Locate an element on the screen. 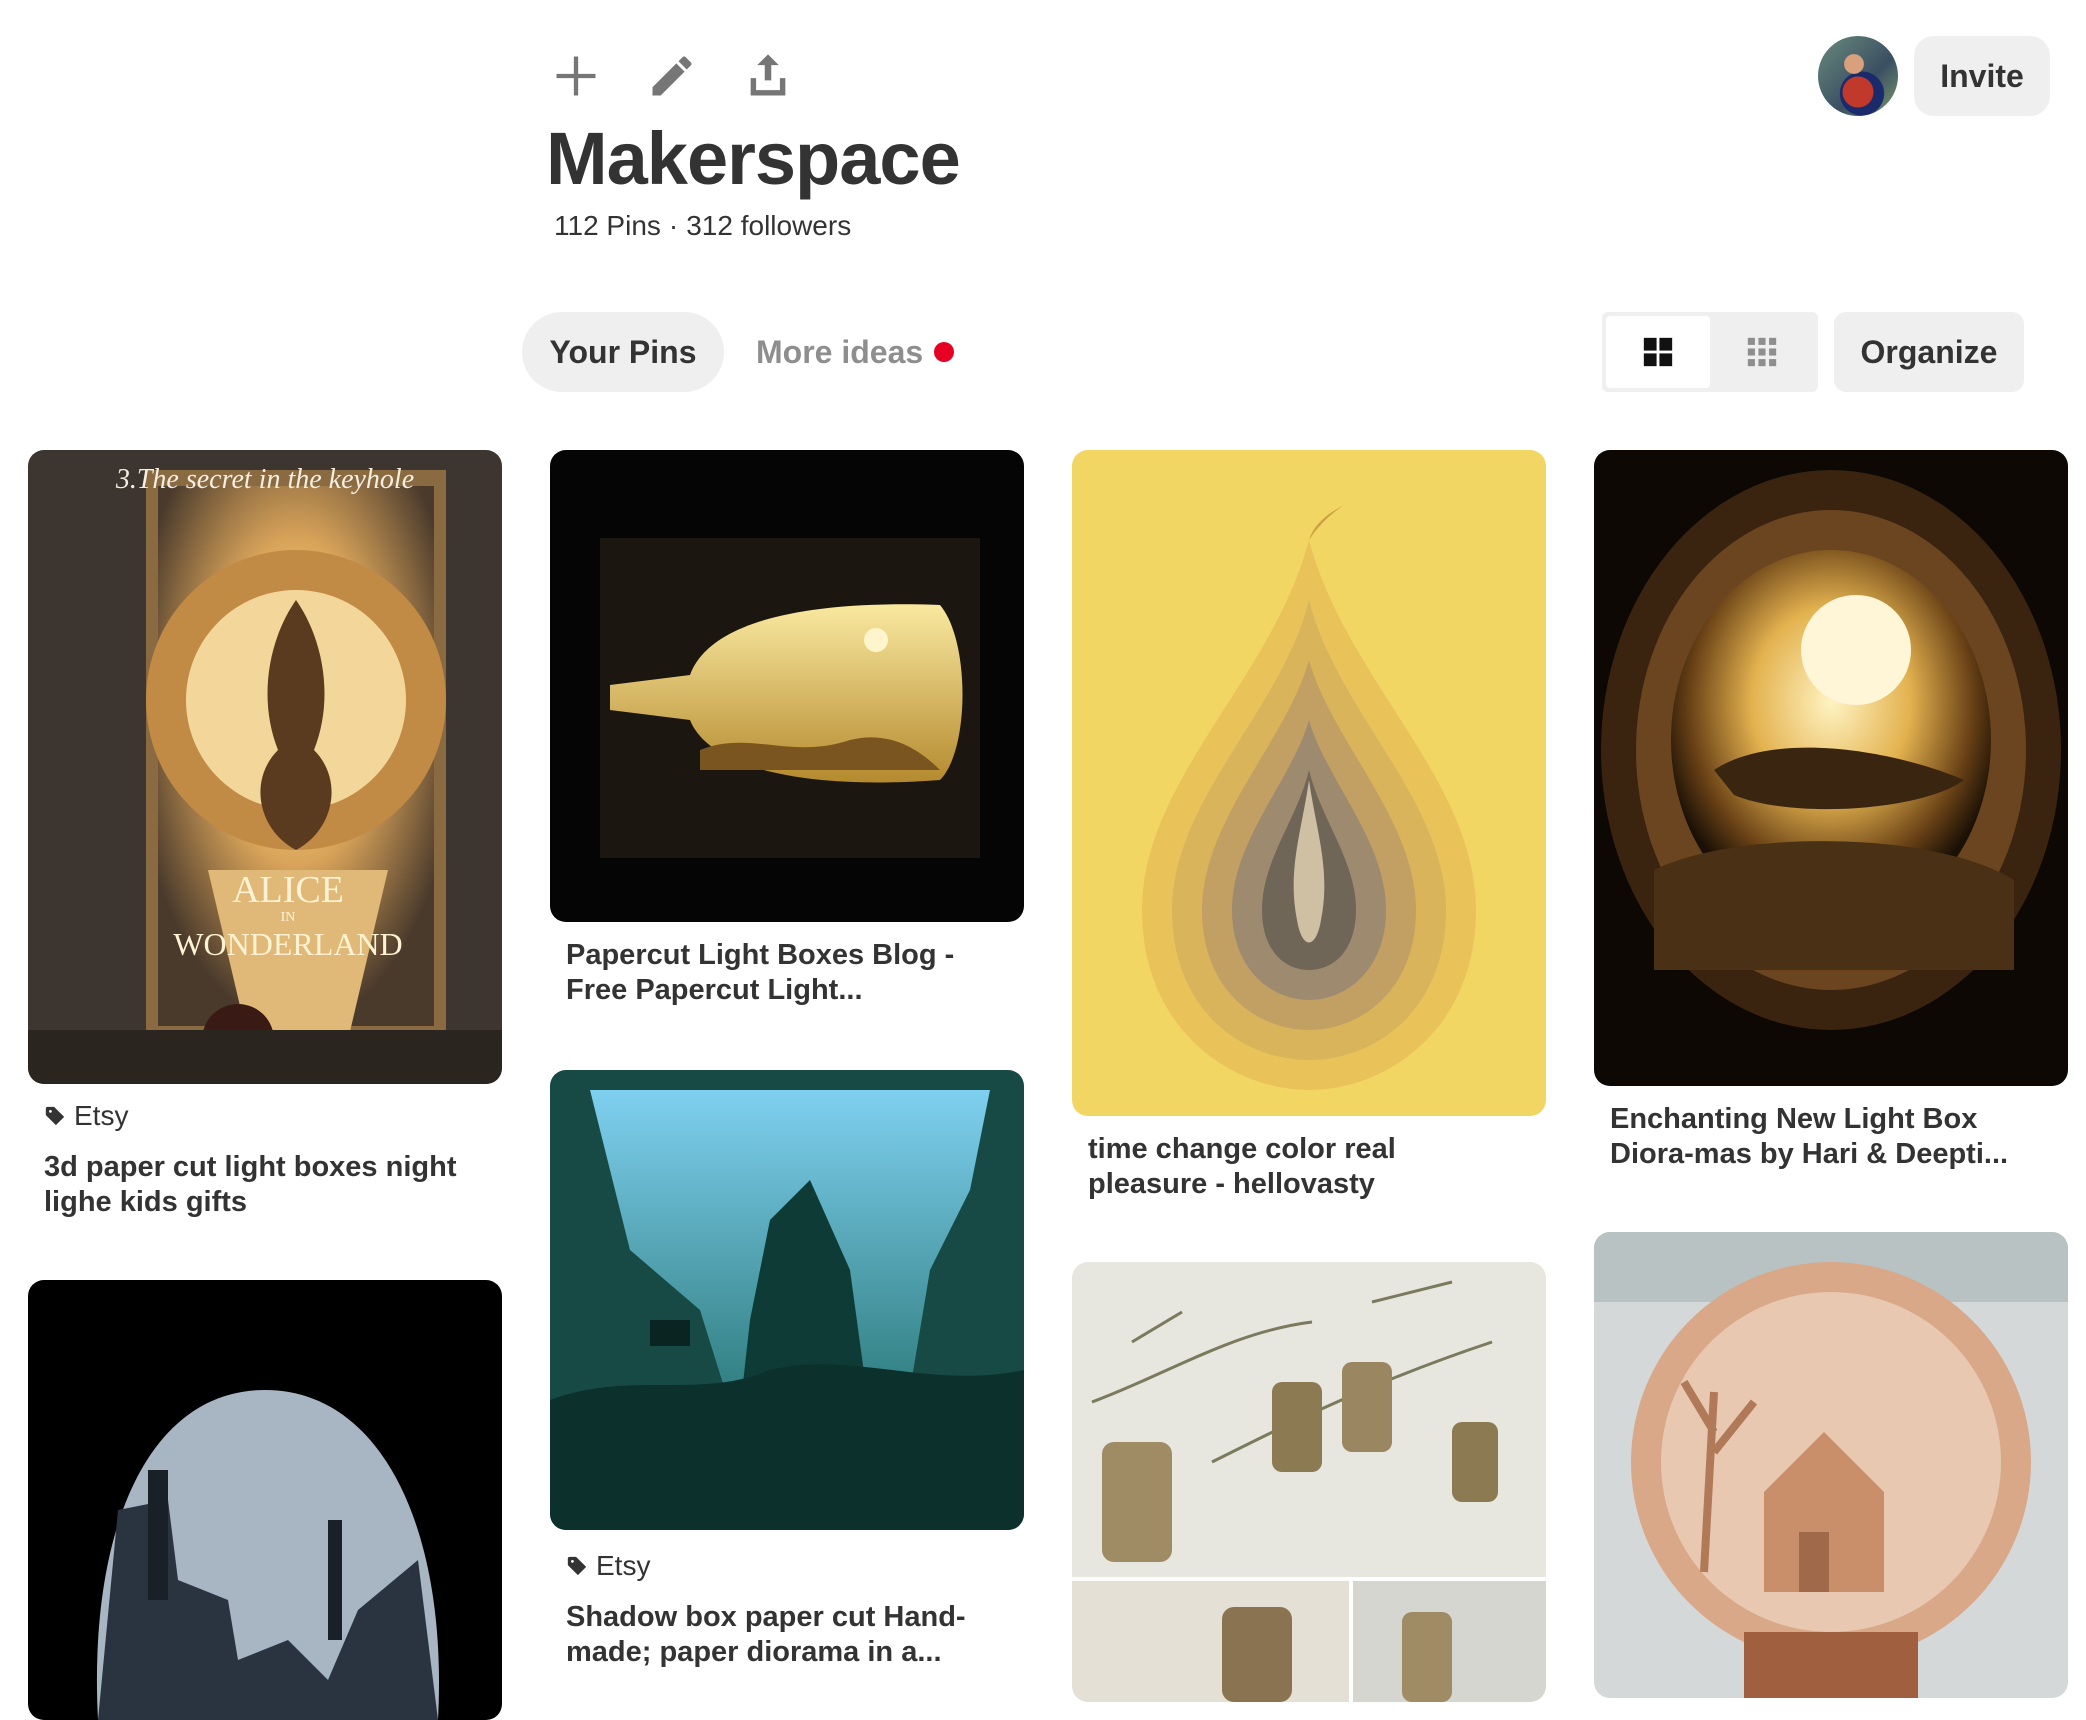 This screenshot has width=2086, height=1720. grid-large-icon is located at coordinates (1658, 352).